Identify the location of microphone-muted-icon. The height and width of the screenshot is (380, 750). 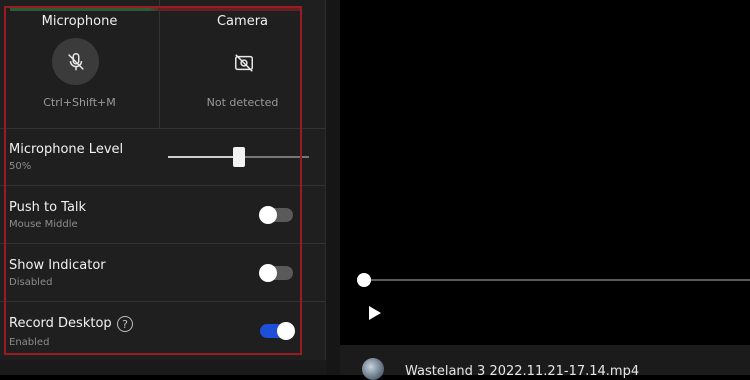
(75, 61).